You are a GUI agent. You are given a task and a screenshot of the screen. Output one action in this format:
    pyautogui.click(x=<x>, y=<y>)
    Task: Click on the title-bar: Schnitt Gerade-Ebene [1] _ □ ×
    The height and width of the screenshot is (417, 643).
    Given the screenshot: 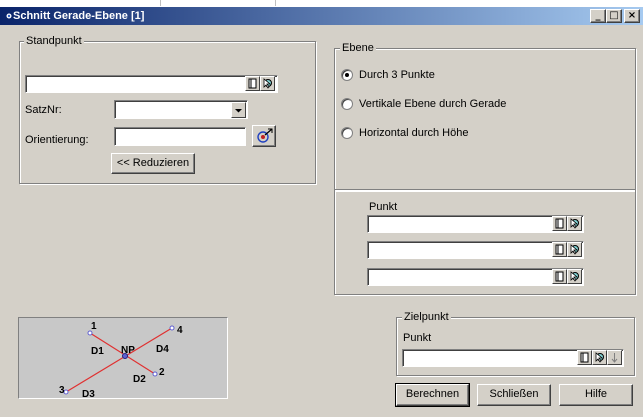 What is the action you would take?
    pyautogui.click(x=321, y=16)
    